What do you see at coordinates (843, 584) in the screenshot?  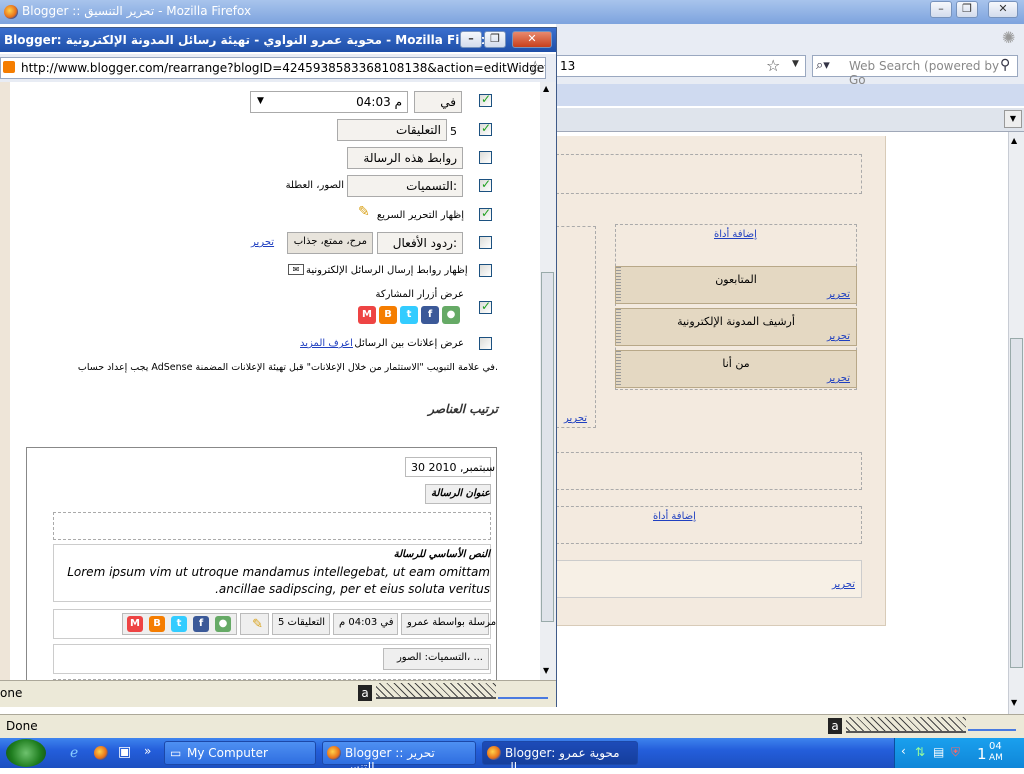 I see `footer-edit-link: تحرير` at bounding box center [843, 584].